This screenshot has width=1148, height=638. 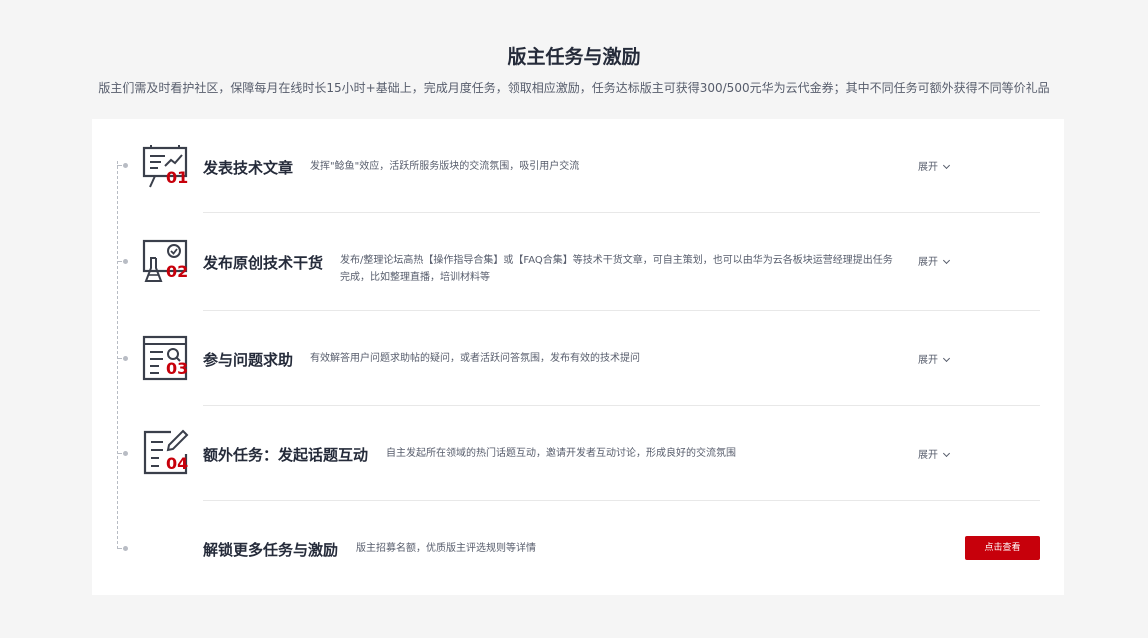 I want to click on task-title: 额外任务：发起话题互动, so click(x=286, y=455).